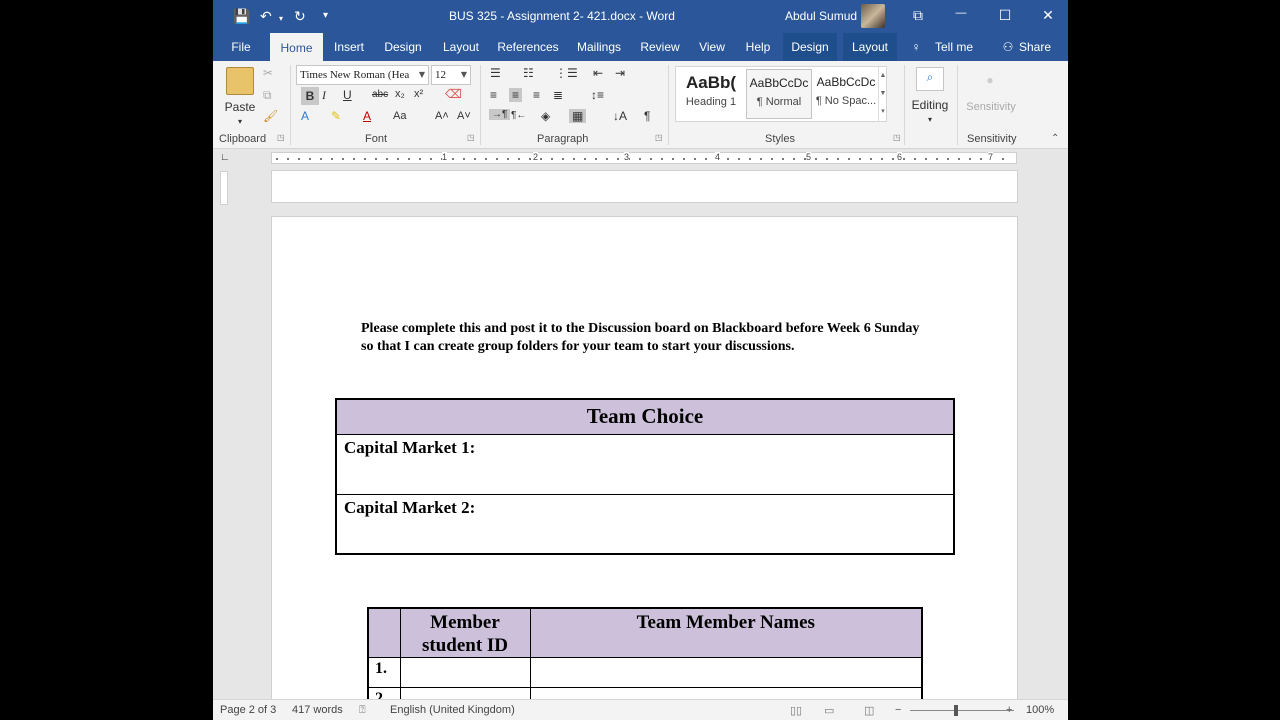  What do you see at coordinates (349, 47) in the screenshot?
I see `tab-insert: Insert` at bounding box center [349, 47].